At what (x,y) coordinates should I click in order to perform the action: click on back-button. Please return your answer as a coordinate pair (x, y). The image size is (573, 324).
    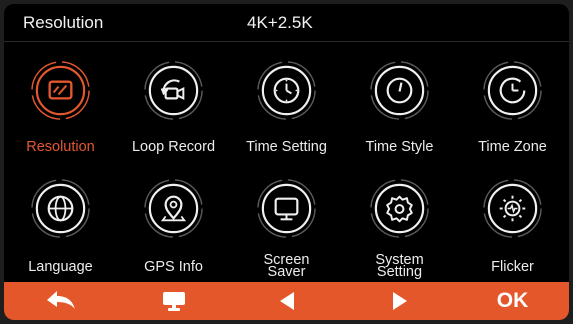
    Looking at the image, I should click on (60, 301).